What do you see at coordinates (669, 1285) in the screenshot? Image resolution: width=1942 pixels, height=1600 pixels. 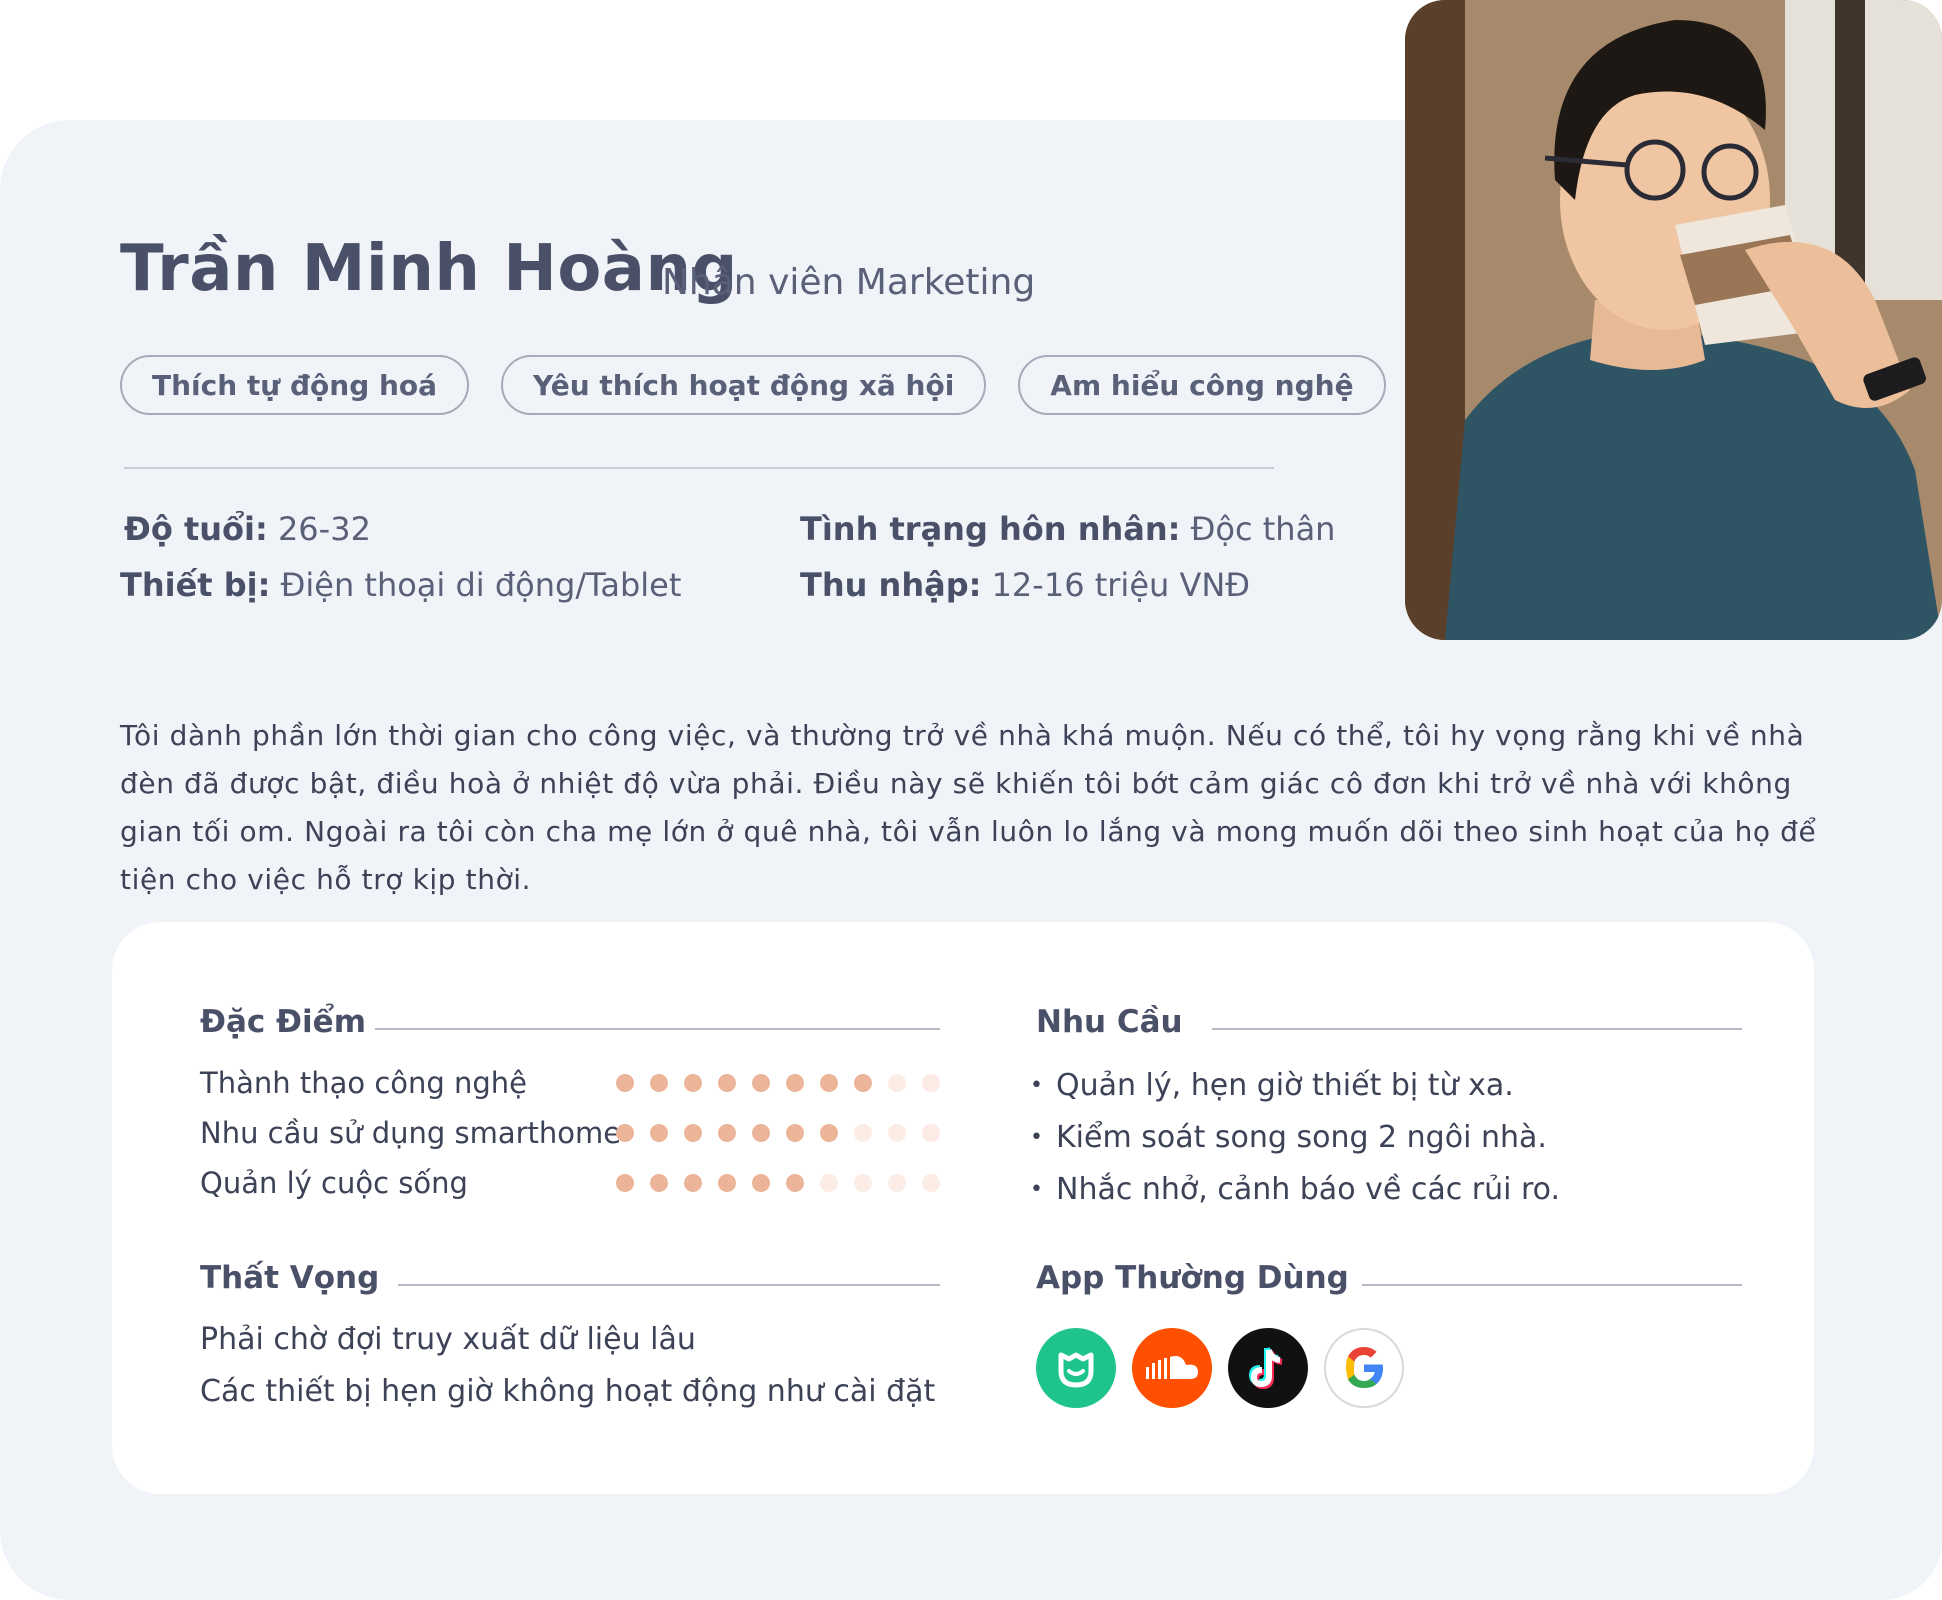 I see `frustrations-rule` at bounding box center [669, 1285].